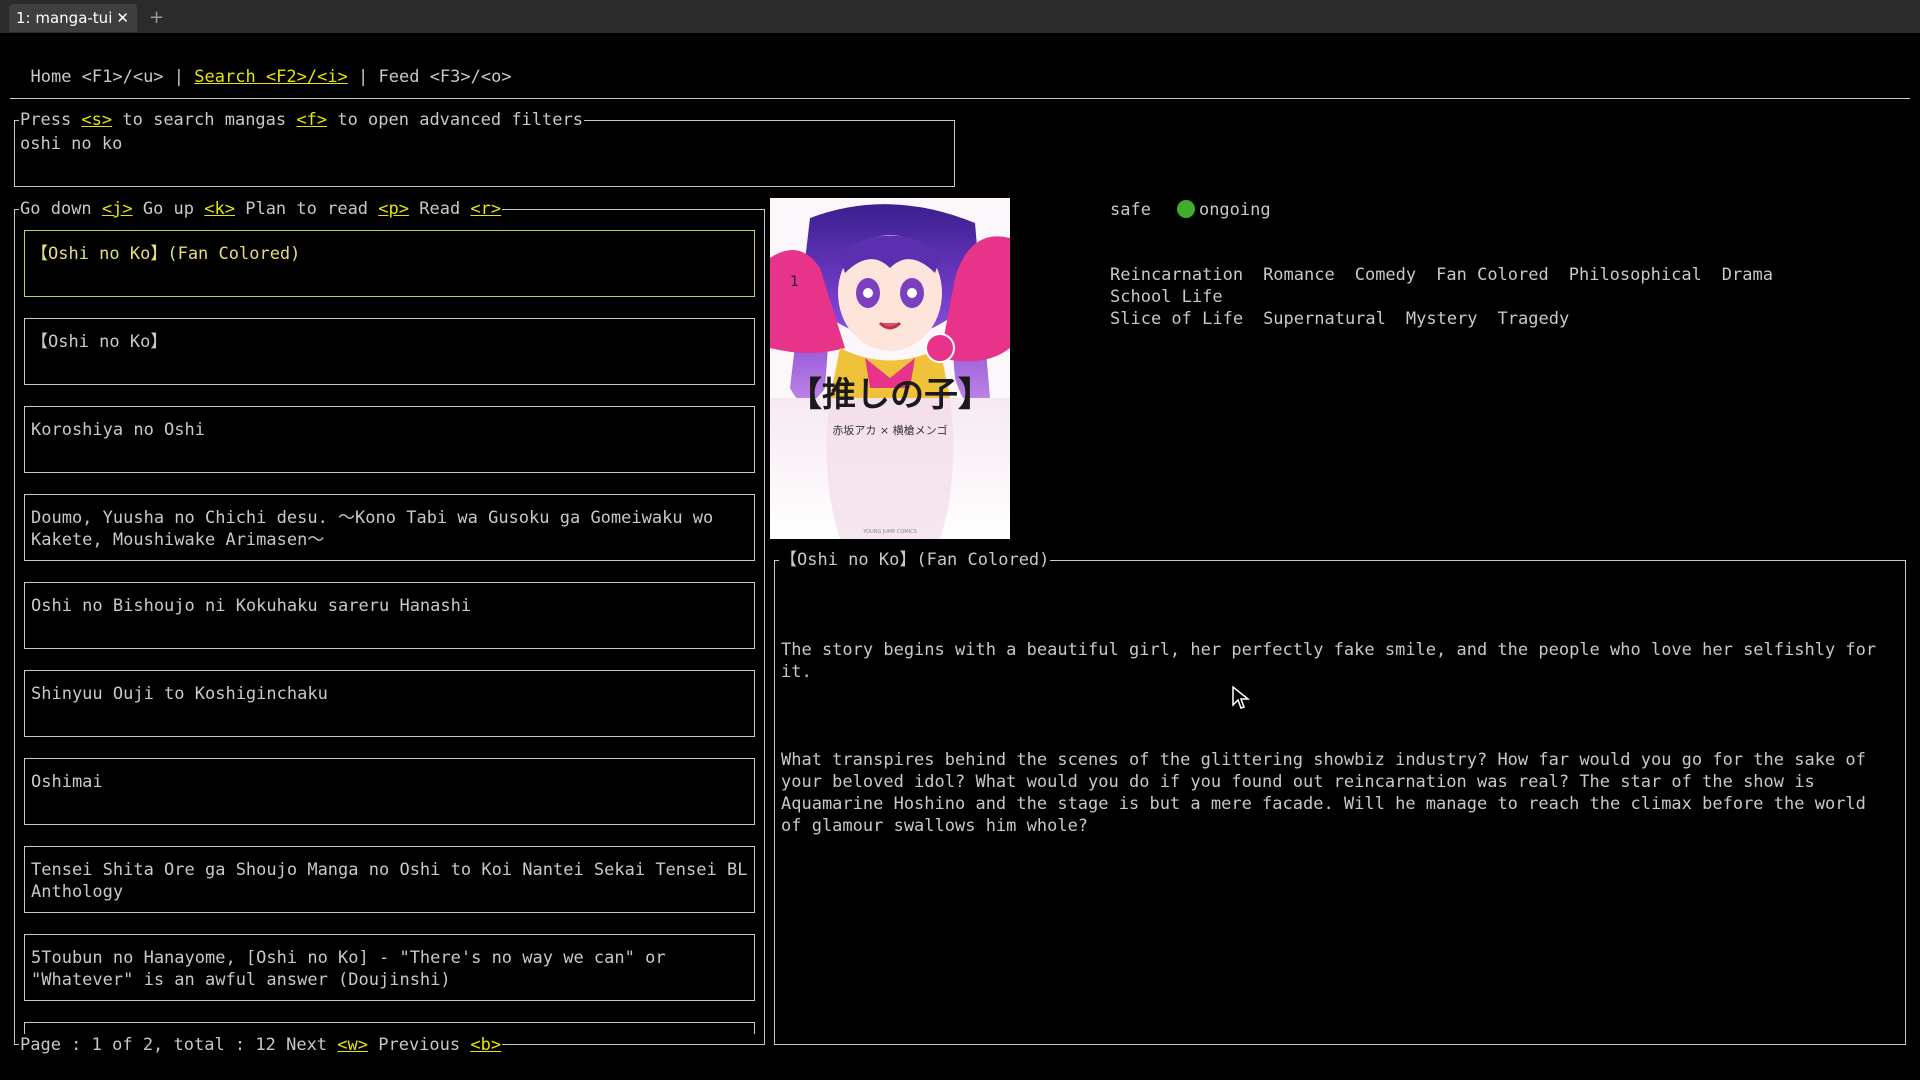 This screenshot has height=1080, width=1920. I want to click on go-down-key: <j>, so click(117, 209).